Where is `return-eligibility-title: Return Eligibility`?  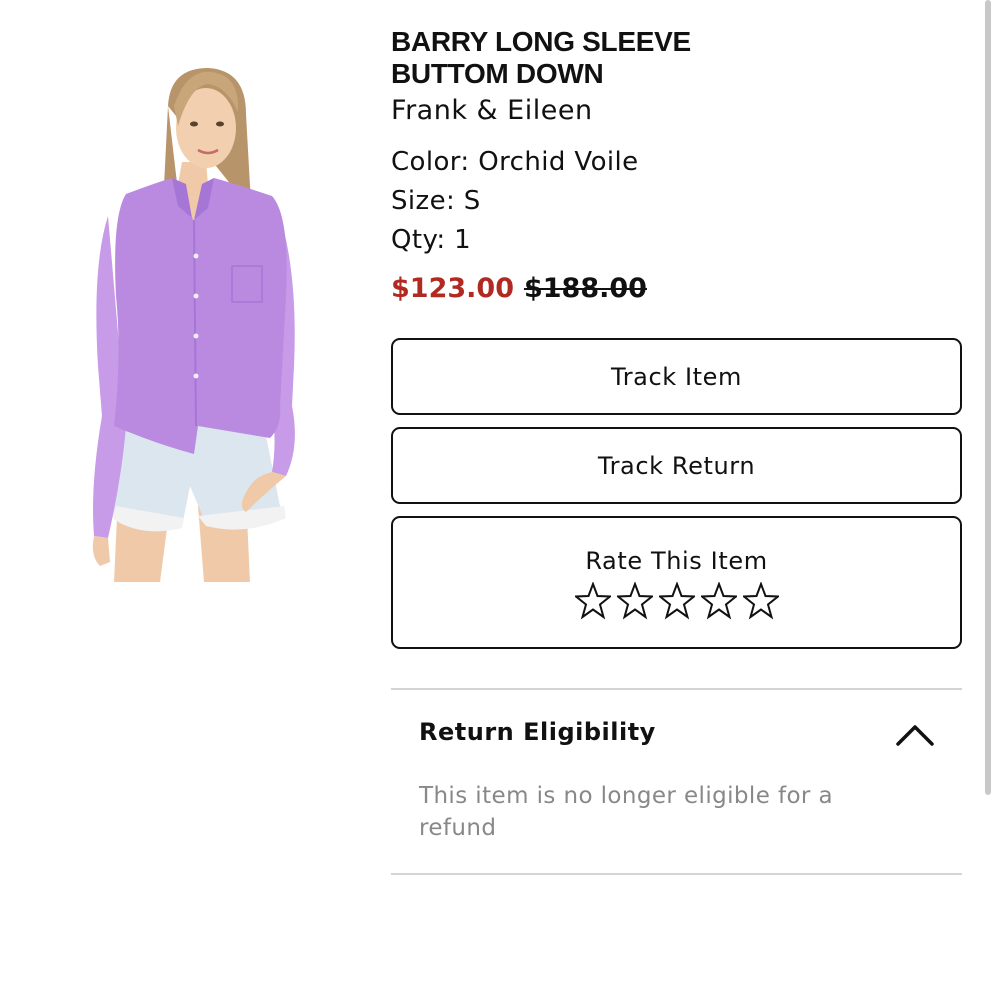 return-eligibility-title: Return Eligibility is located at coordinates (537, 732).